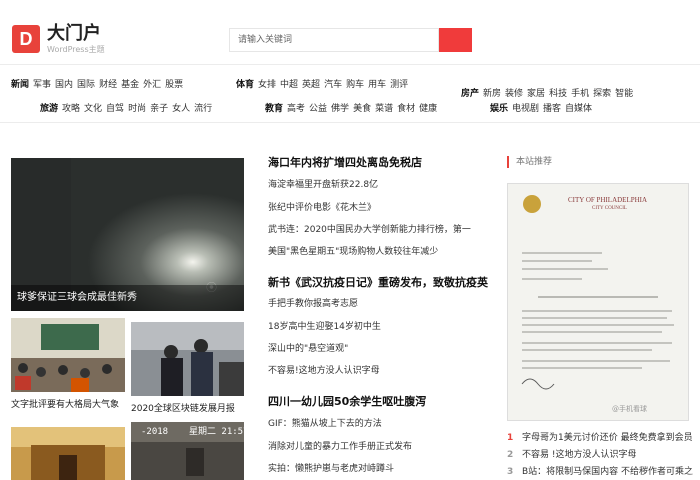 The width and height of the screenshot is (700, 480). I want to click on nav-item: 家居, so click(536, 94).